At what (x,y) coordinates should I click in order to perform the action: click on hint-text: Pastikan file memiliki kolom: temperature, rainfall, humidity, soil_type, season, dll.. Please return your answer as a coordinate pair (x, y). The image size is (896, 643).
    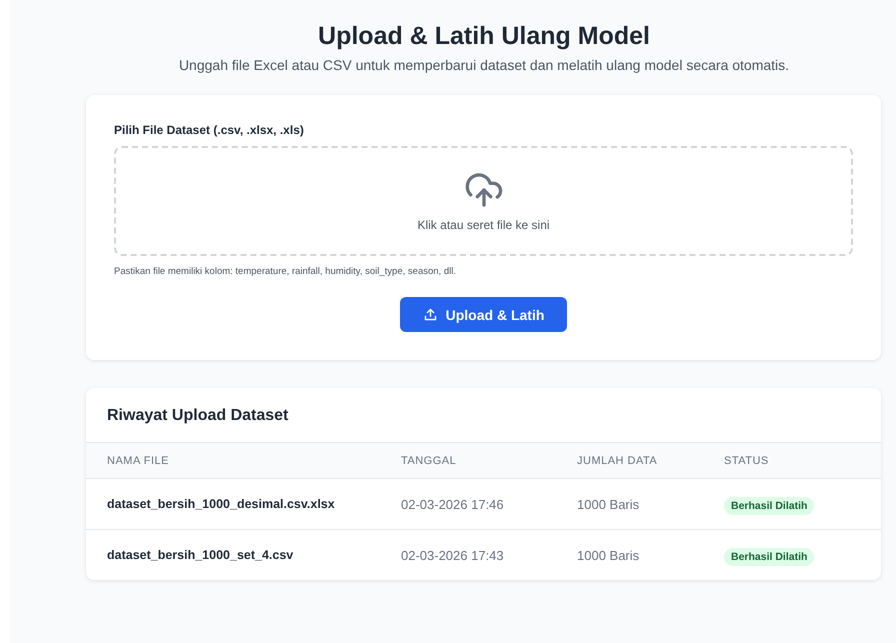
    Looking at the image, I should click on (285, 271).